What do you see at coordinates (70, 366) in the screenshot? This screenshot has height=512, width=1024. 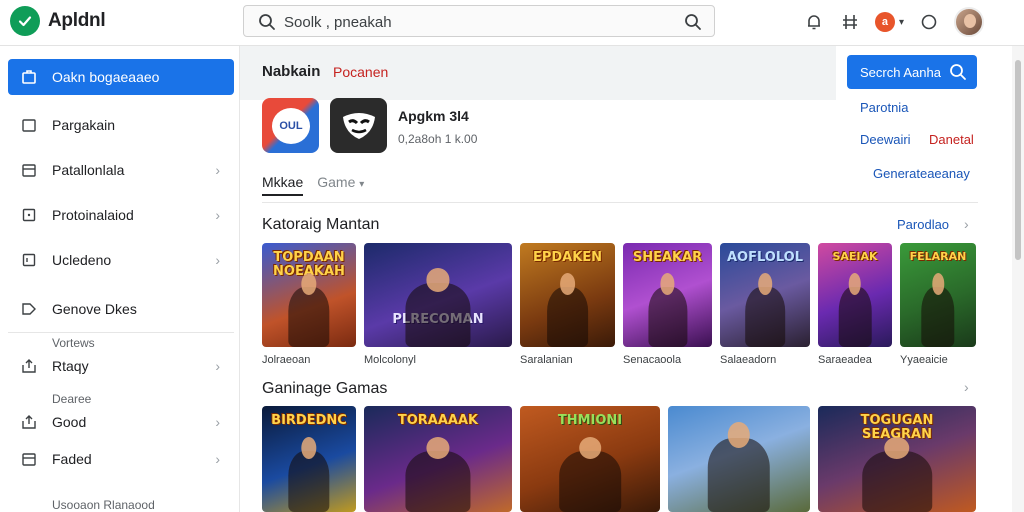 I see `sidebar-item-label: Rtaqy` at bounding box center [70, 366].